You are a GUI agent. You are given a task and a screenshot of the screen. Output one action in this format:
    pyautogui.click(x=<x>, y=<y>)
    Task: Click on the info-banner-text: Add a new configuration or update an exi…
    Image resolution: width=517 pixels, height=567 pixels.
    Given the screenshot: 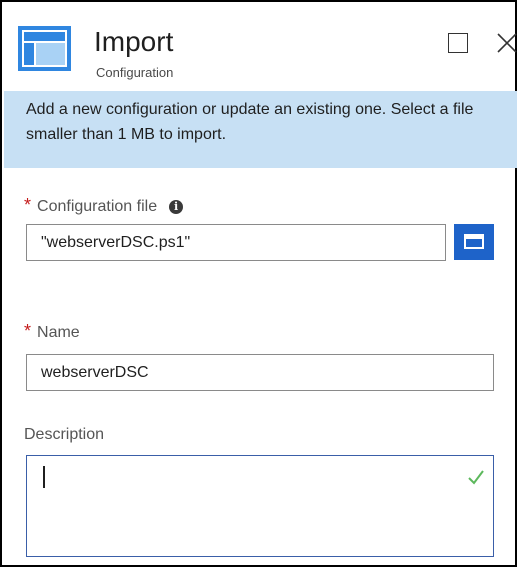 What is the action you would take?
    pyautogui.click(x=250, y=122)
    